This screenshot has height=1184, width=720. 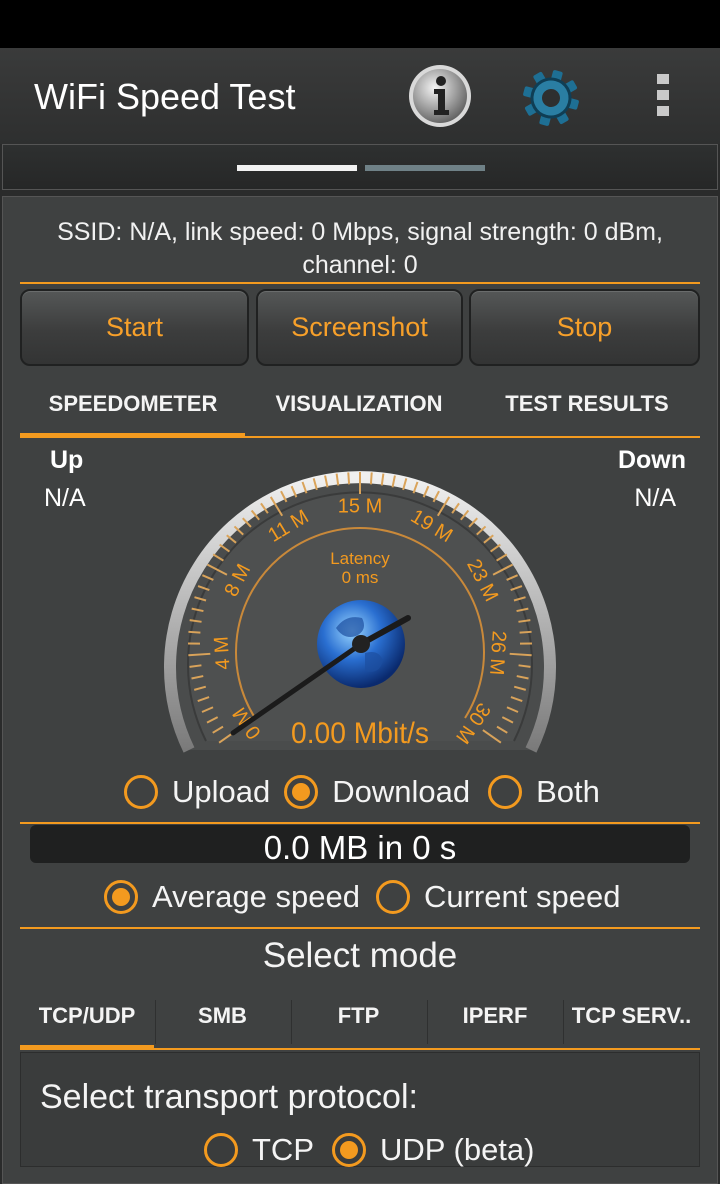 What do you see at coordinates (663, 96) in the screenshot?
I see `overflow-menu-icon` at bounding box center [663, 96].